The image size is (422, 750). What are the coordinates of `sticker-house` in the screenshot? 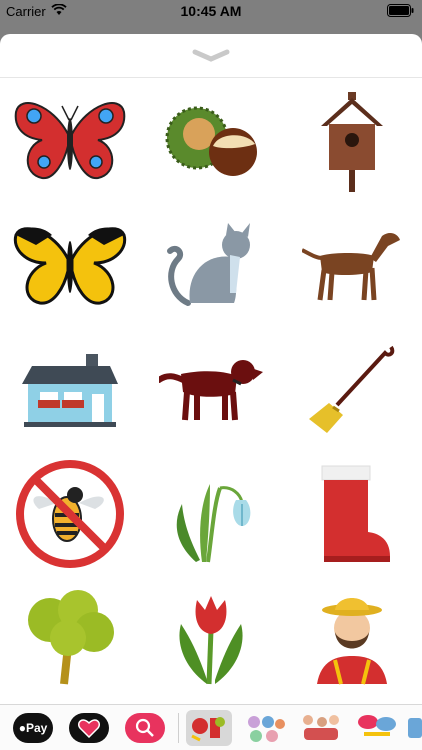 It's located at (70, 390).